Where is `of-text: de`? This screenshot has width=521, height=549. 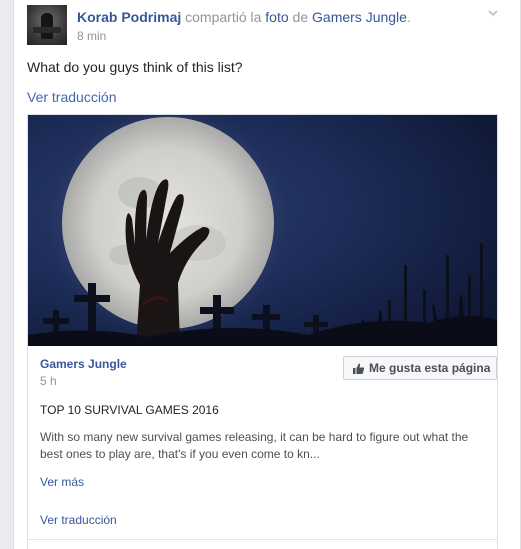 of-text: de is located at coordinates (300, 17).